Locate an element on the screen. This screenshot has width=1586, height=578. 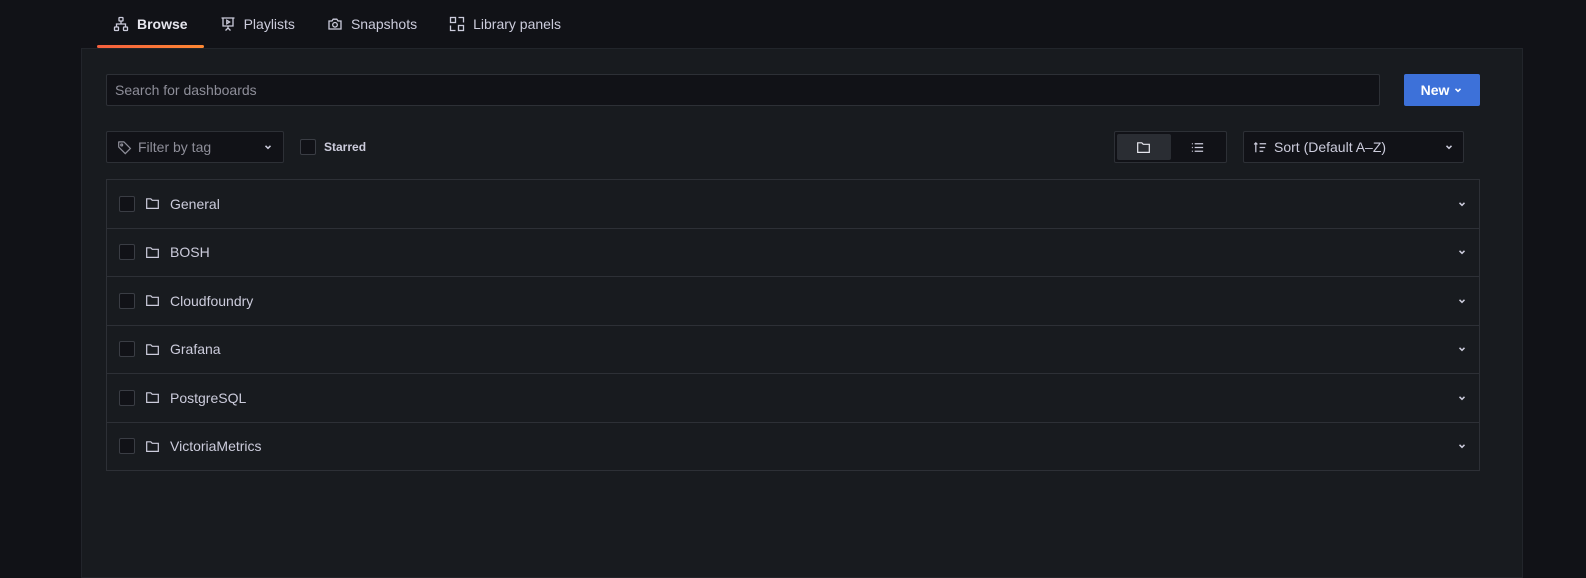
library-panel-icon is located at coordinates (457, 24).